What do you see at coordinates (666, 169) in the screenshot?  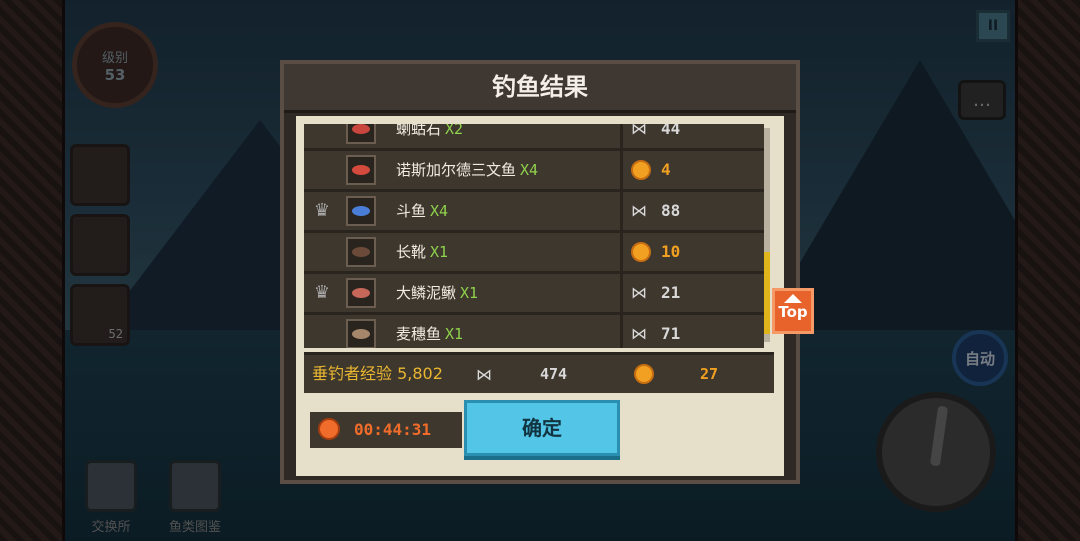 I see `fish-value: 4` at bounding box center [666, 169].